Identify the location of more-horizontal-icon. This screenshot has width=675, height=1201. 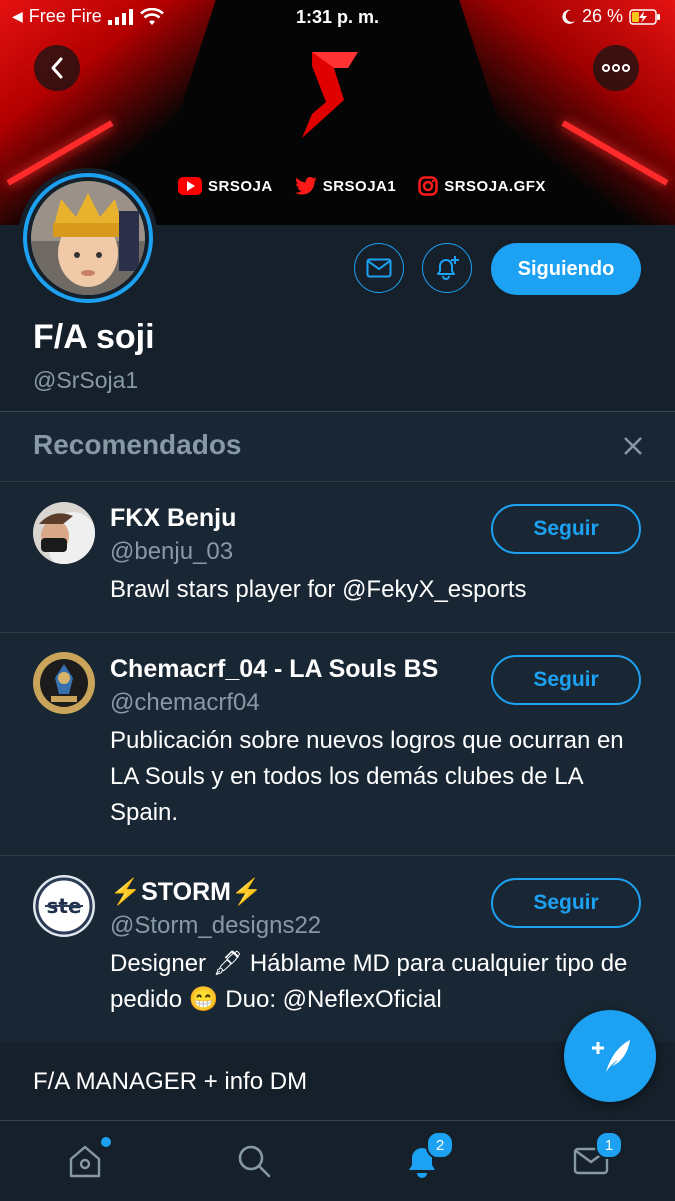
(616, 68).